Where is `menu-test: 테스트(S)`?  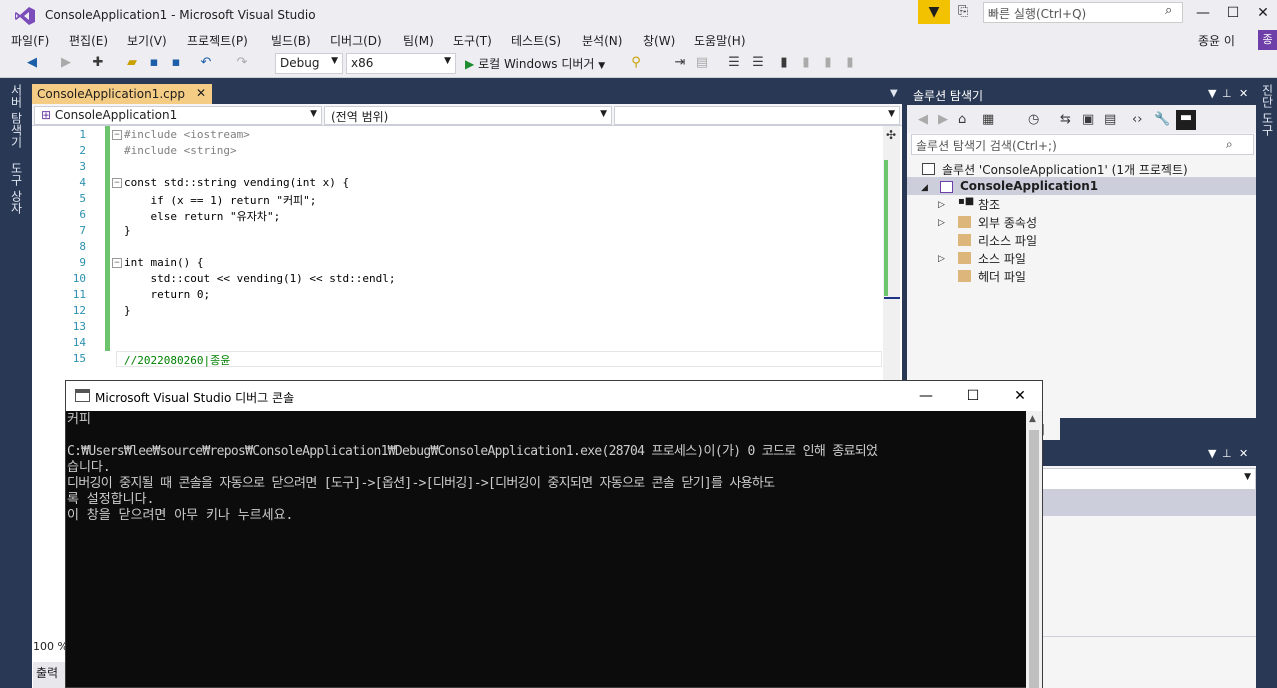
menu-test: 테스트(S) is located at coordinates (536, 40).